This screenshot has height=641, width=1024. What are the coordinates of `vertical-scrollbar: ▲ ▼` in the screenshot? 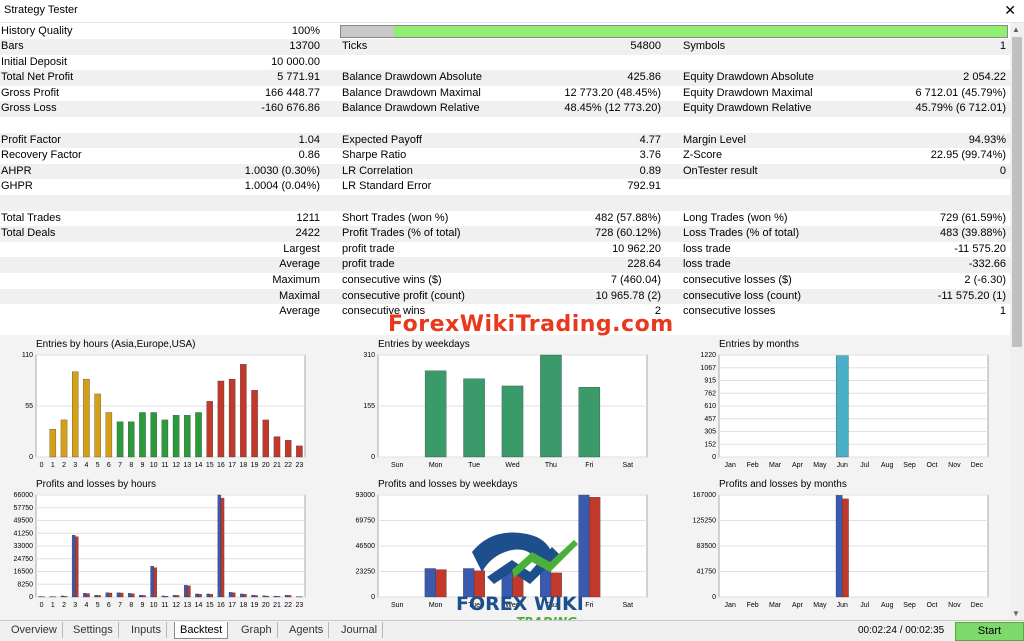 It's located at (1017, 321).